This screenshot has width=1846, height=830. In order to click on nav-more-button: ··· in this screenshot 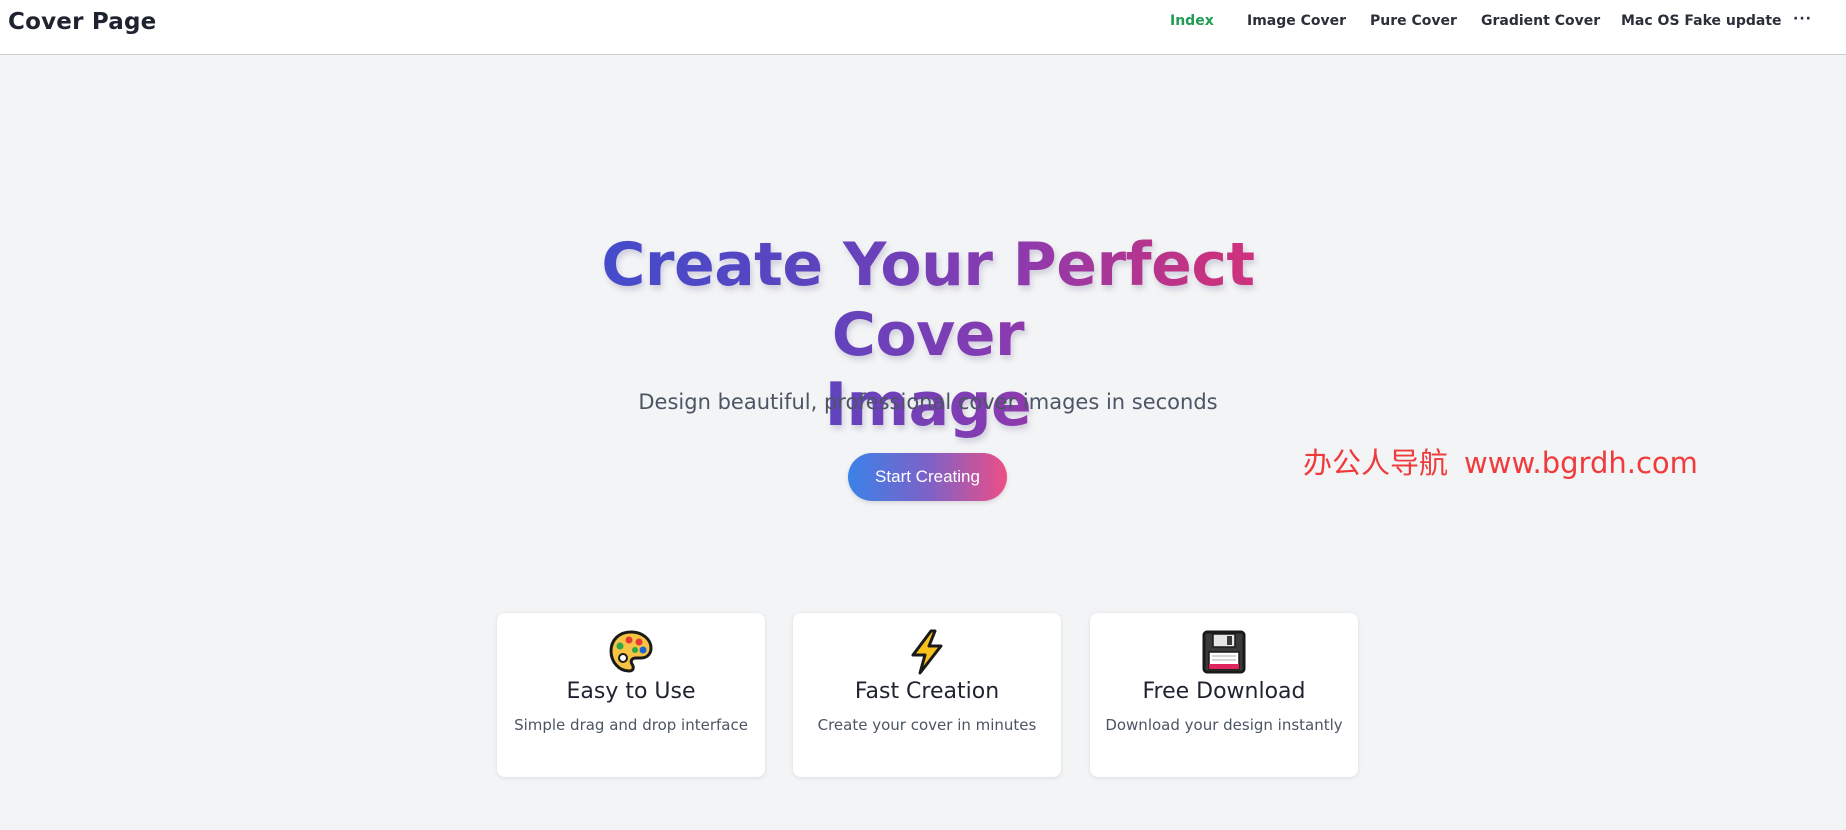, I will do `click(1802, 19)`.